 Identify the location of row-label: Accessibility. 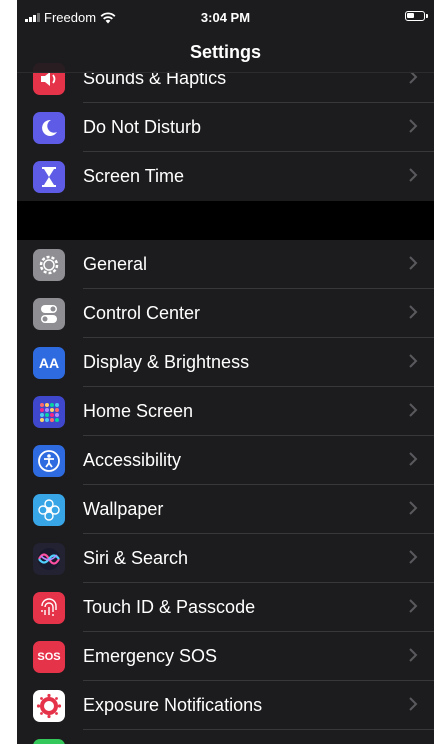
(132, 460).